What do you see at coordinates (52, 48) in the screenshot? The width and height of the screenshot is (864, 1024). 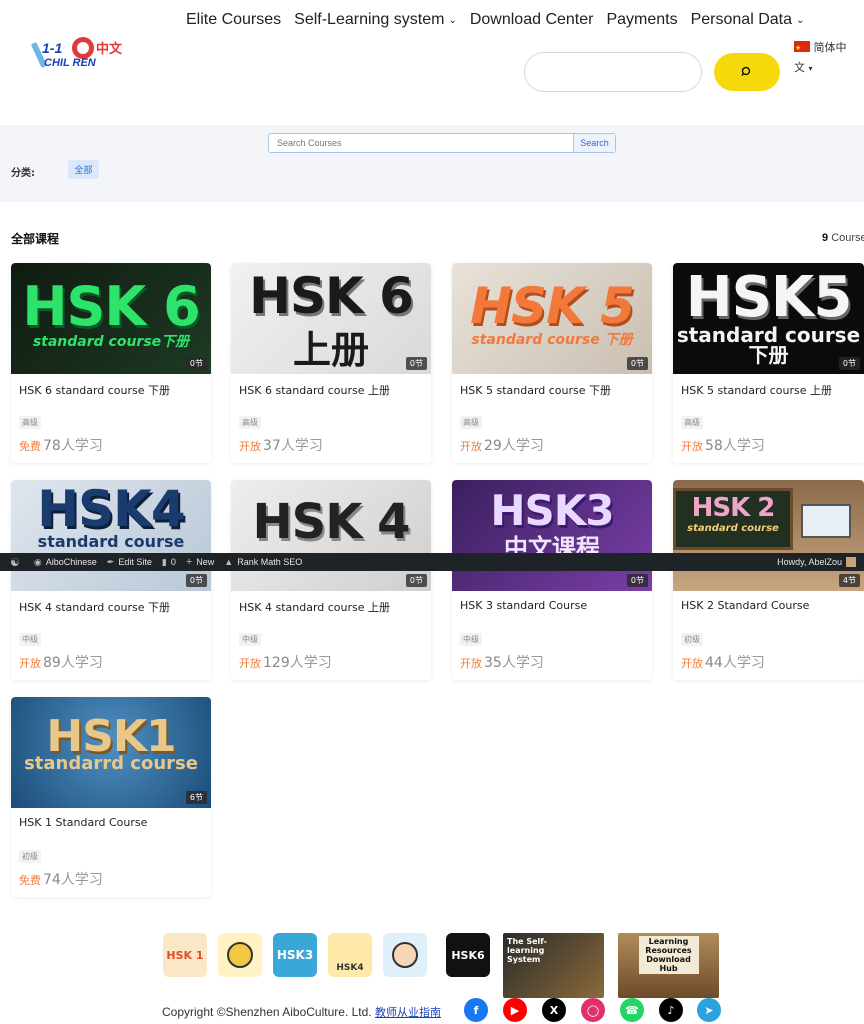 I see `logo-number: 1-1` at bounding box center [52, 48].